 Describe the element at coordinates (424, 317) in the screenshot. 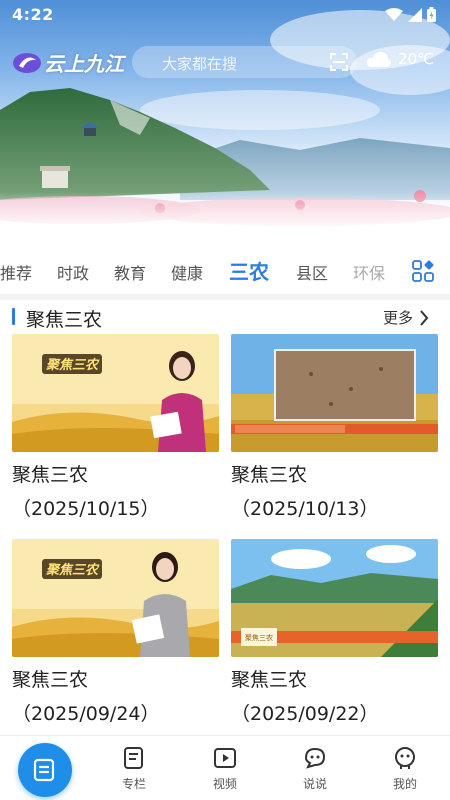

I see `chevron-right-icon` at that location.